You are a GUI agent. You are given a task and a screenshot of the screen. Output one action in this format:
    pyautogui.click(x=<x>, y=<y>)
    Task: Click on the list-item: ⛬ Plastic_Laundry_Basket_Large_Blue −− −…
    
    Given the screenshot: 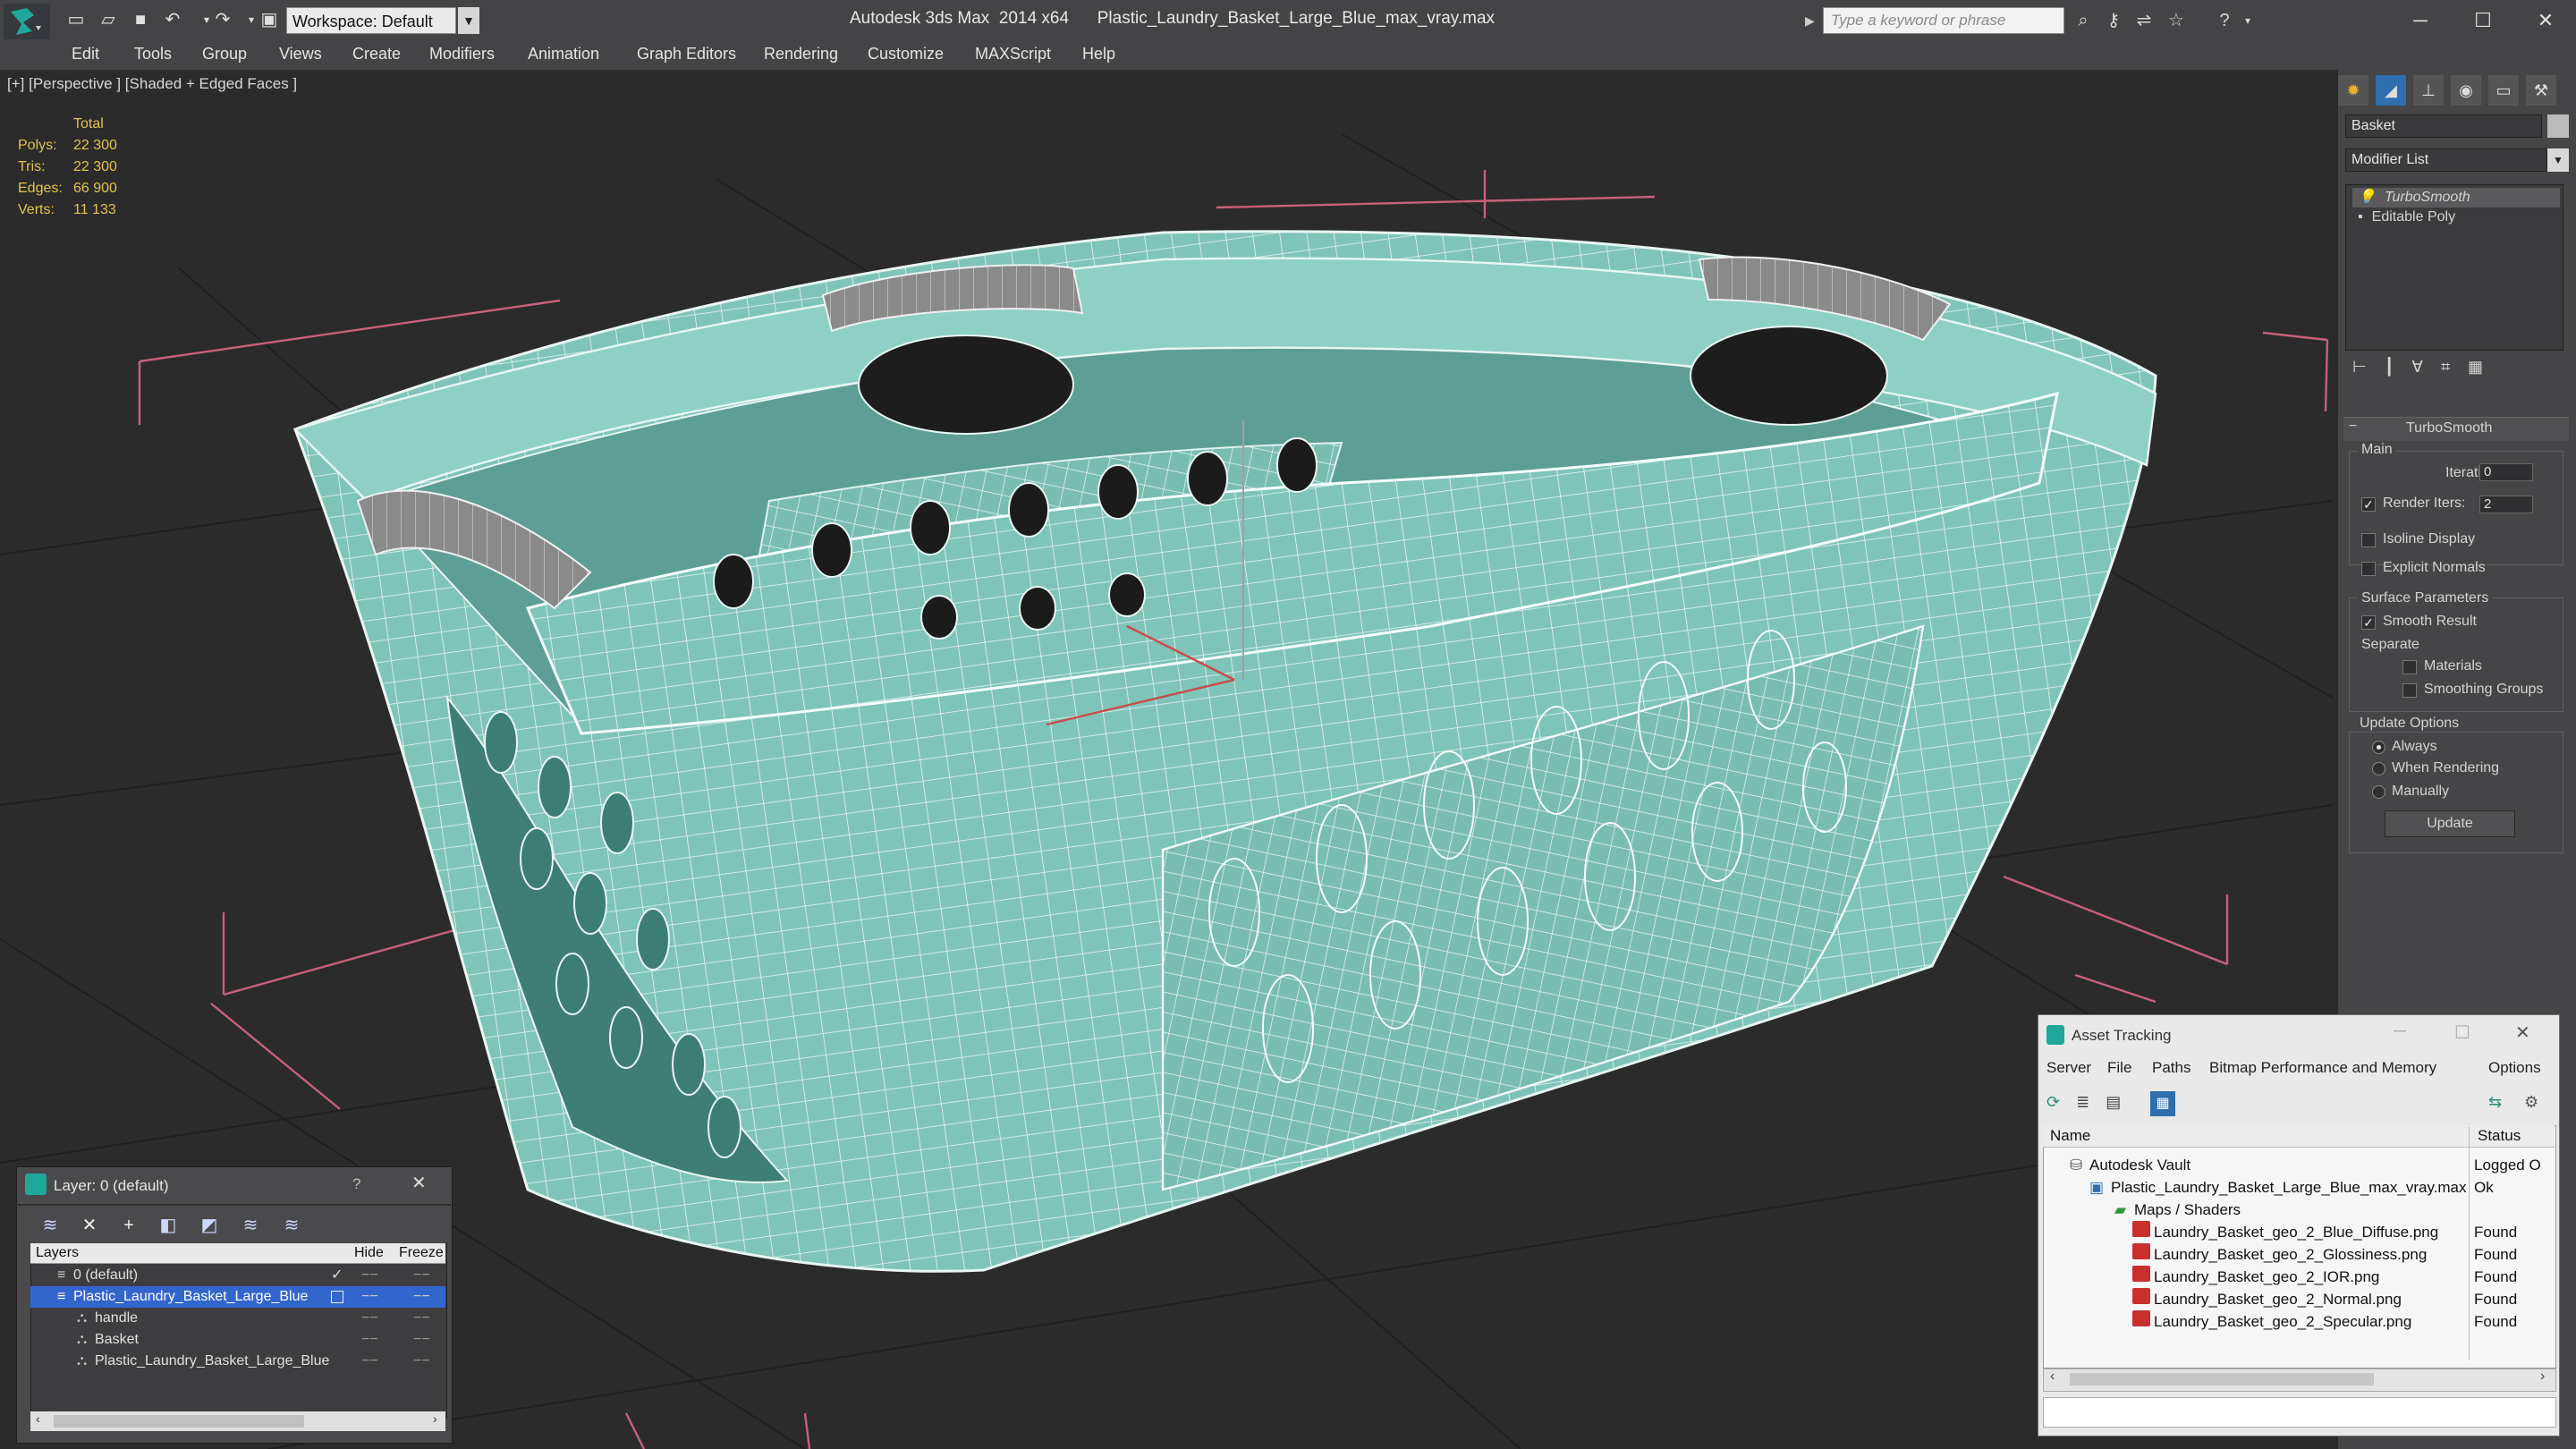 What is the action you would take?
    pyautogui.click(x=237, y=1361)
    